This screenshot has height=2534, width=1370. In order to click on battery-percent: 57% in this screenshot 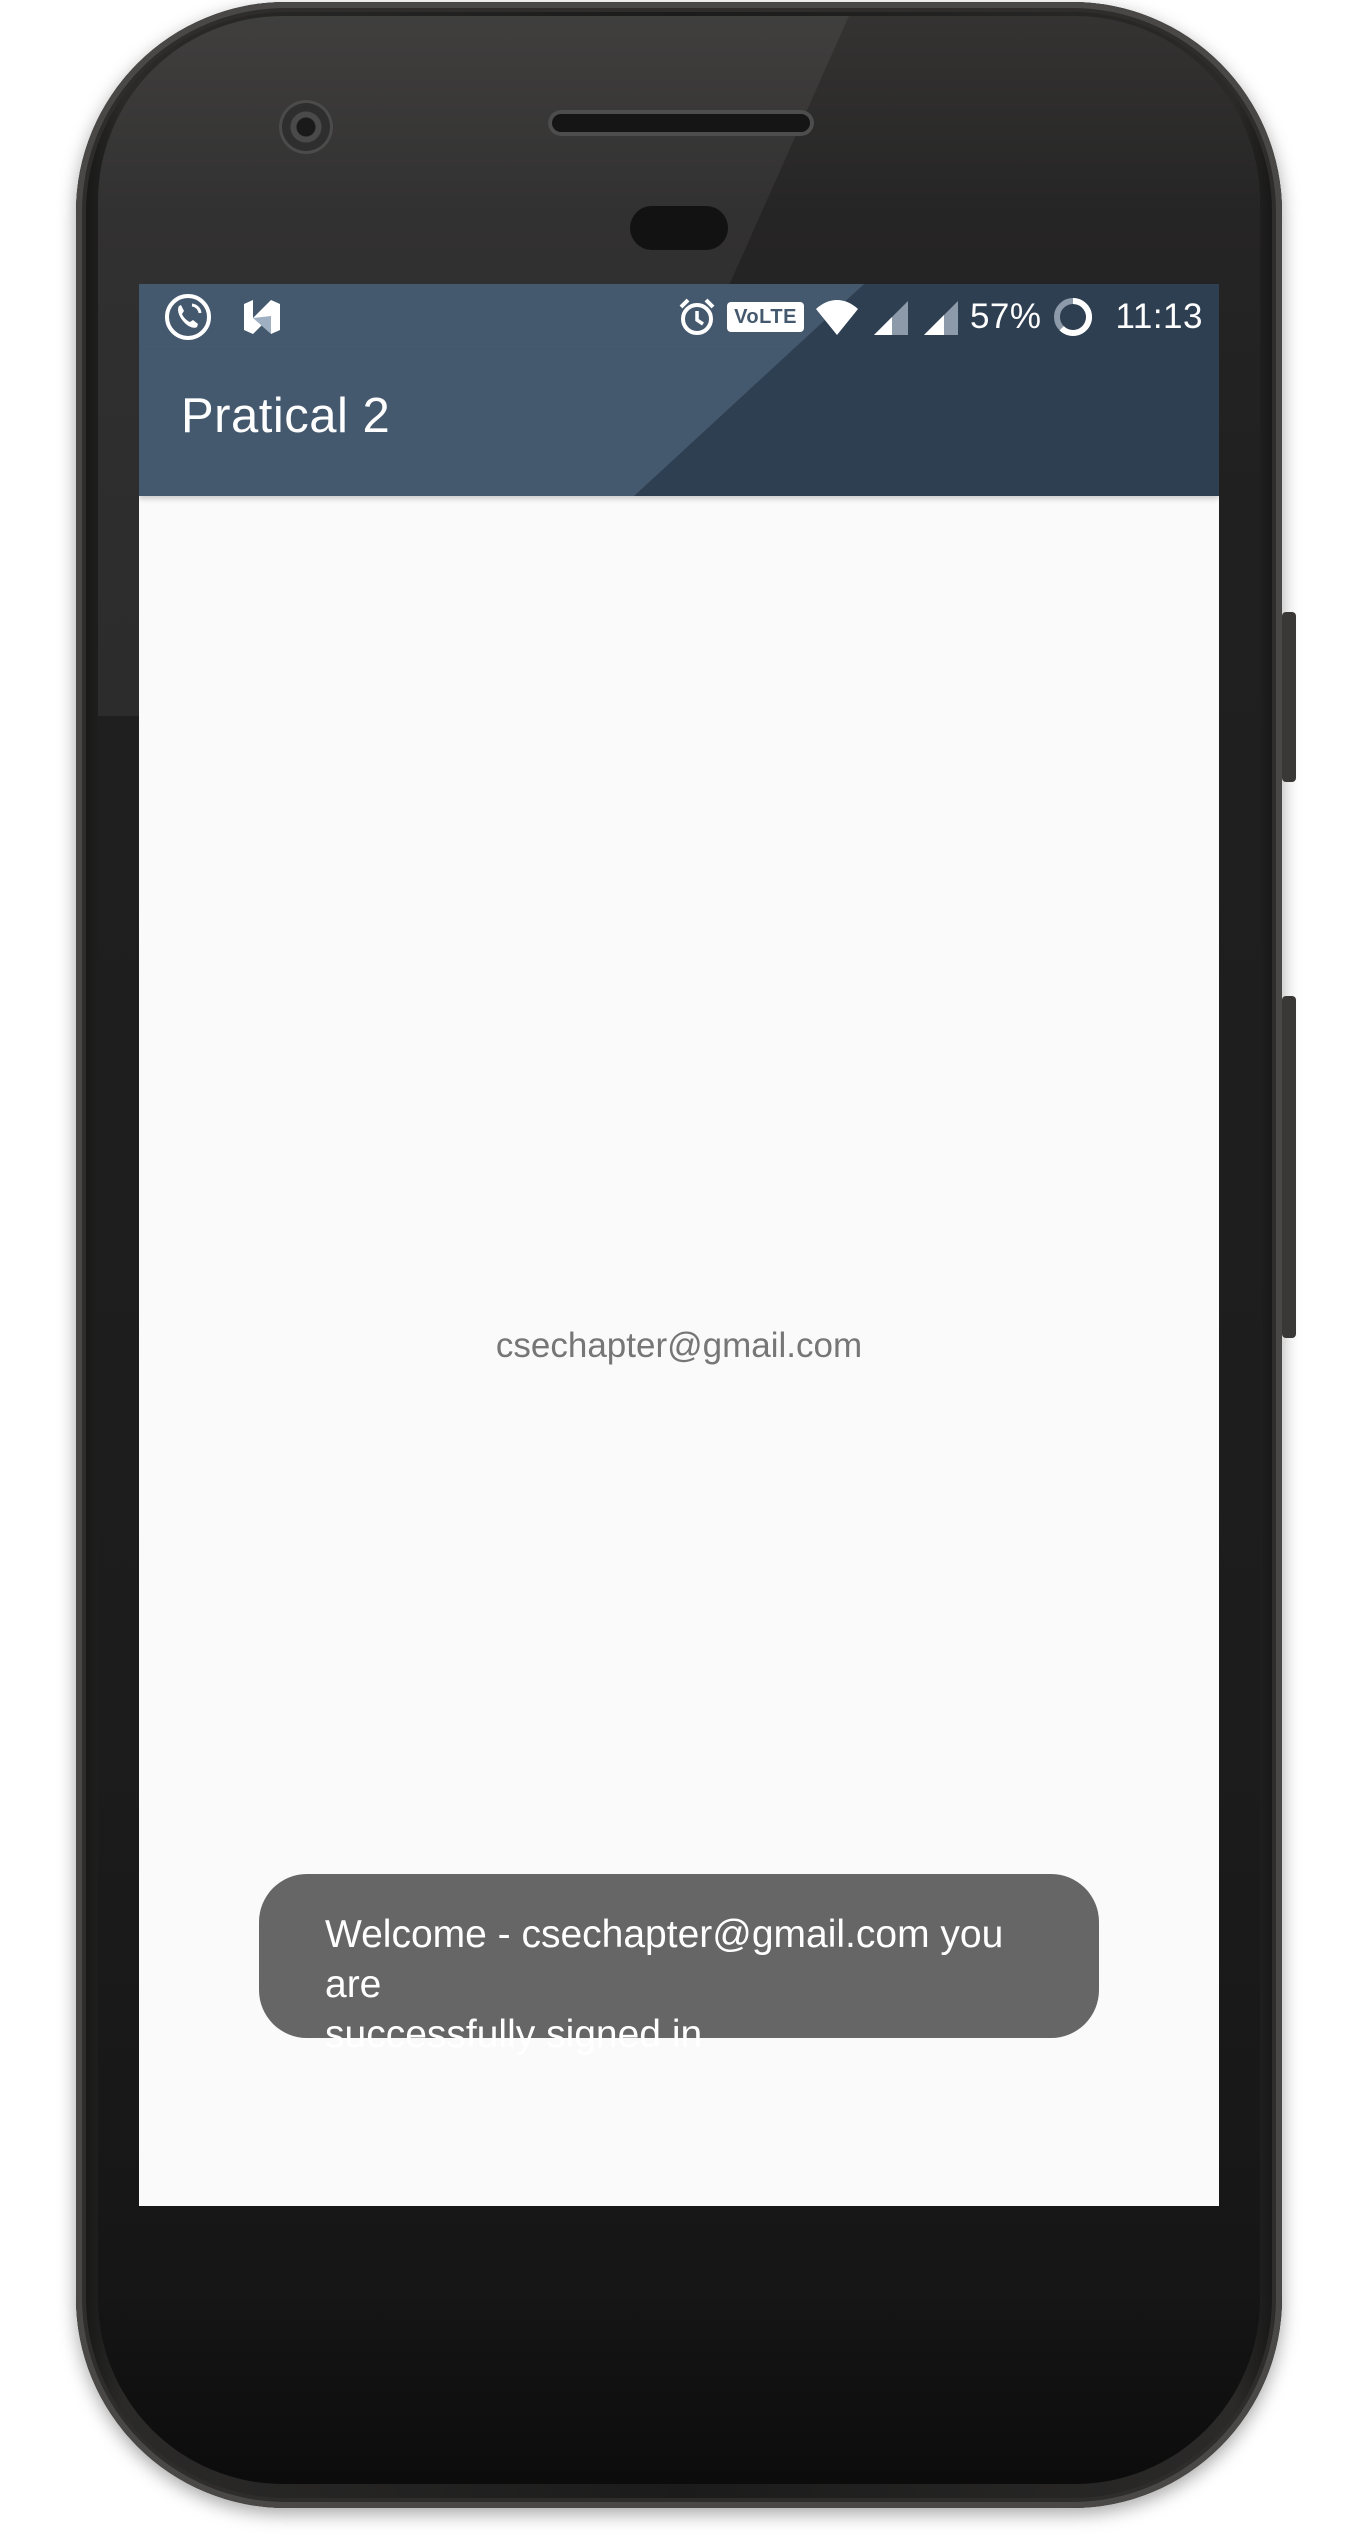, I will do `click(1005, 316)`.